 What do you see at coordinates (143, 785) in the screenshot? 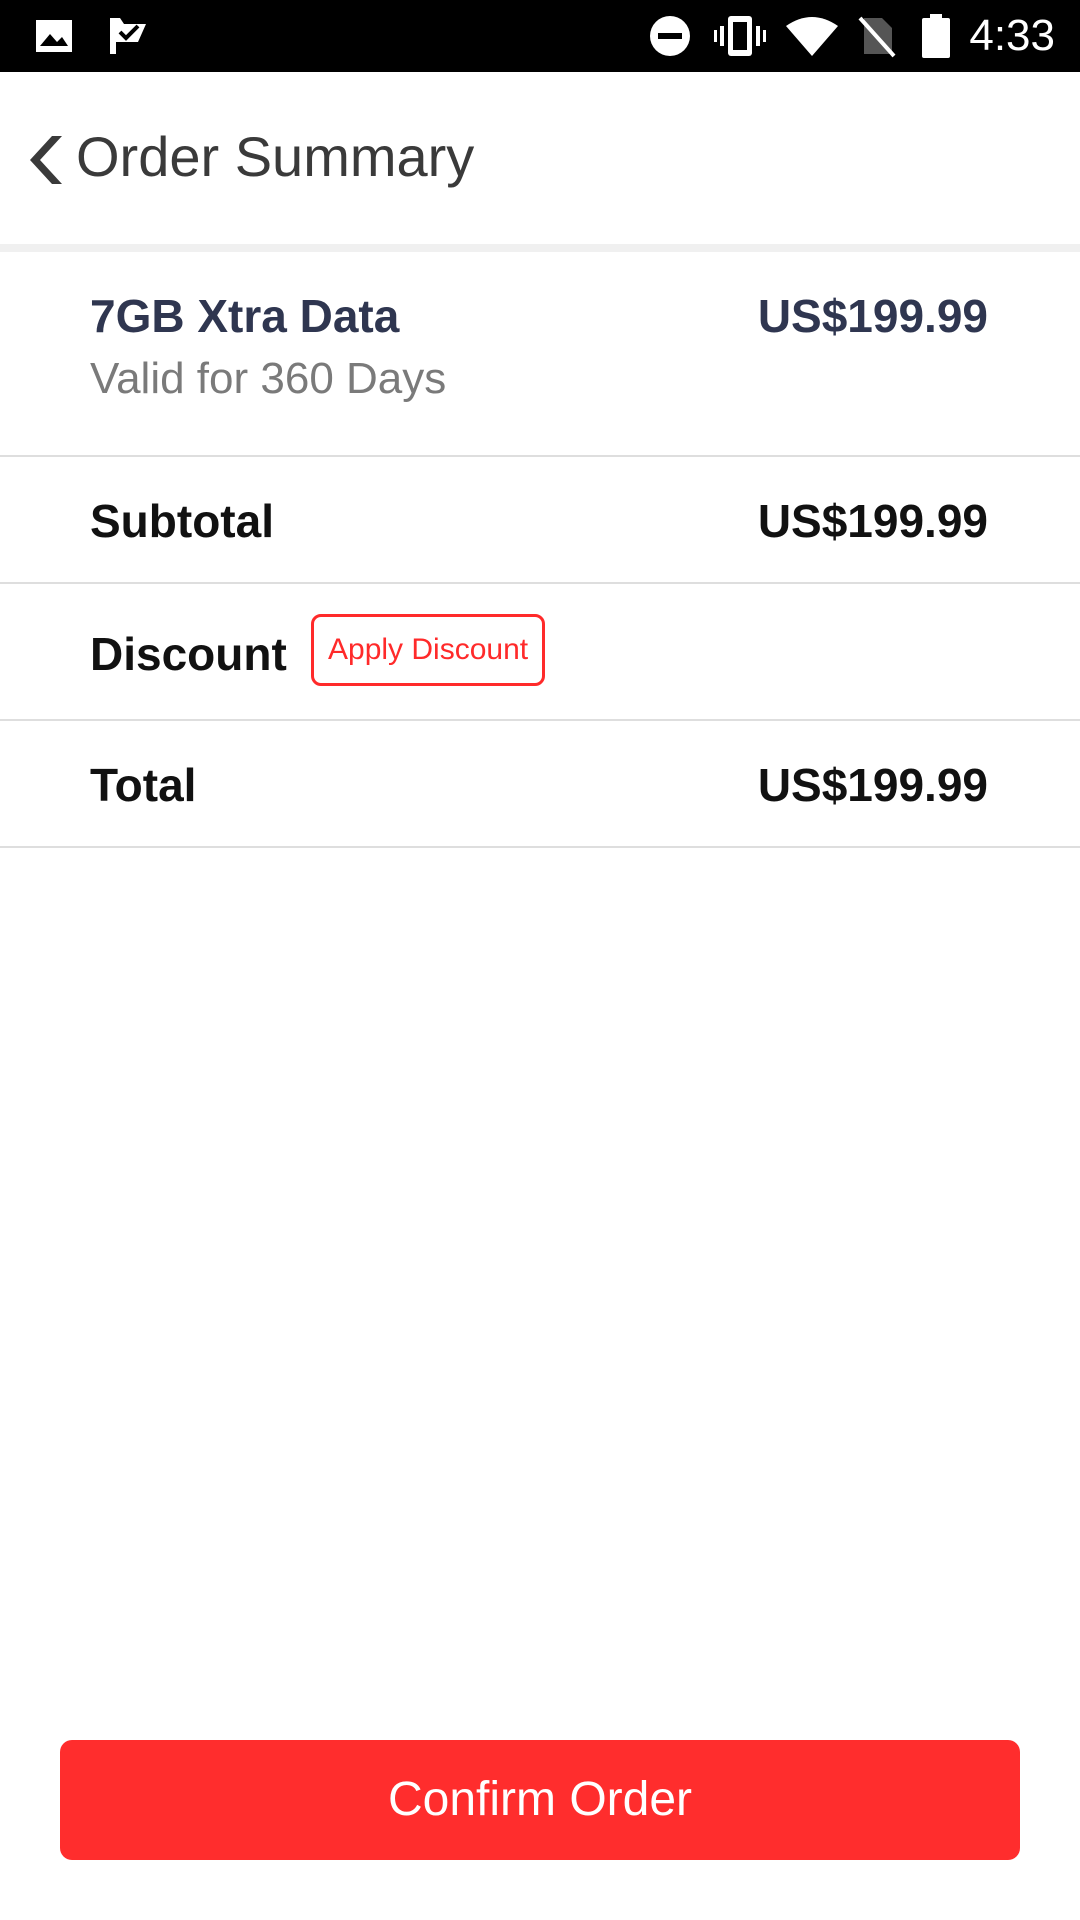
I see `total-label: Total` at bounding box center [143, 785].